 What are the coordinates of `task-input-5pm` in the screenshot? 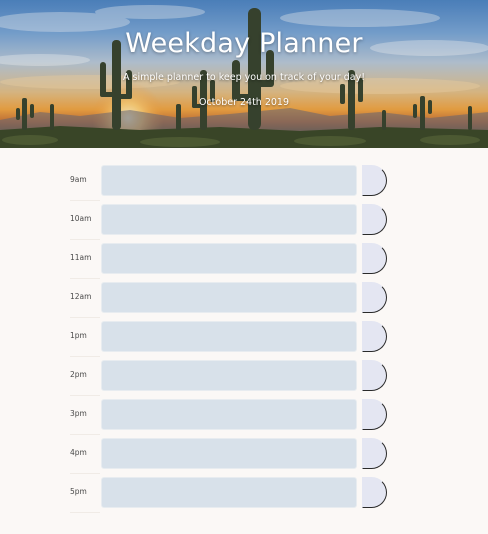 It's located at (229, 492).